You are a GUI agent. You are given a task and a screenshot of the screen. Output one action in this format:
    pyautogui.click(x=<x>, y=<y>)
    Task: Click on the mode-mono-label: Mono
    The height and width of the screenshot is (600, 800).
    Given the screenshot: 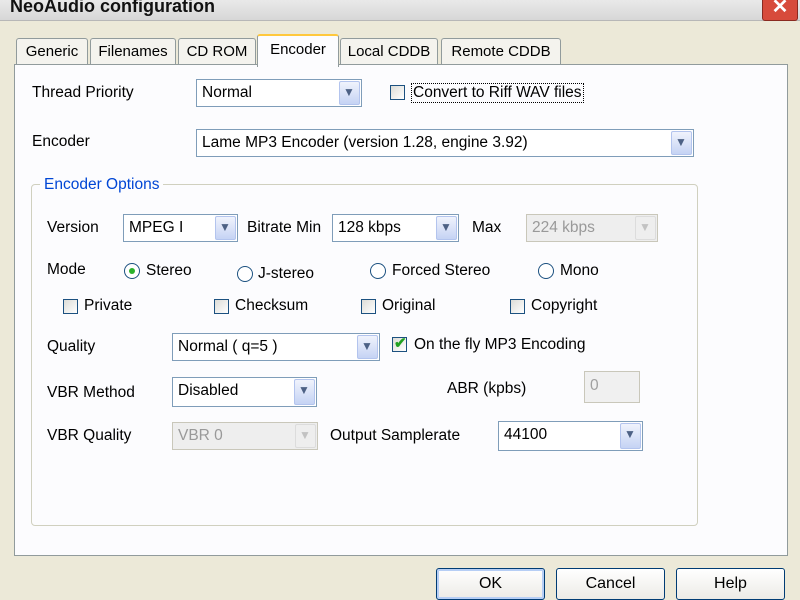 What is the action you would take?
    pyautogui.click(x=579, y=271)
    